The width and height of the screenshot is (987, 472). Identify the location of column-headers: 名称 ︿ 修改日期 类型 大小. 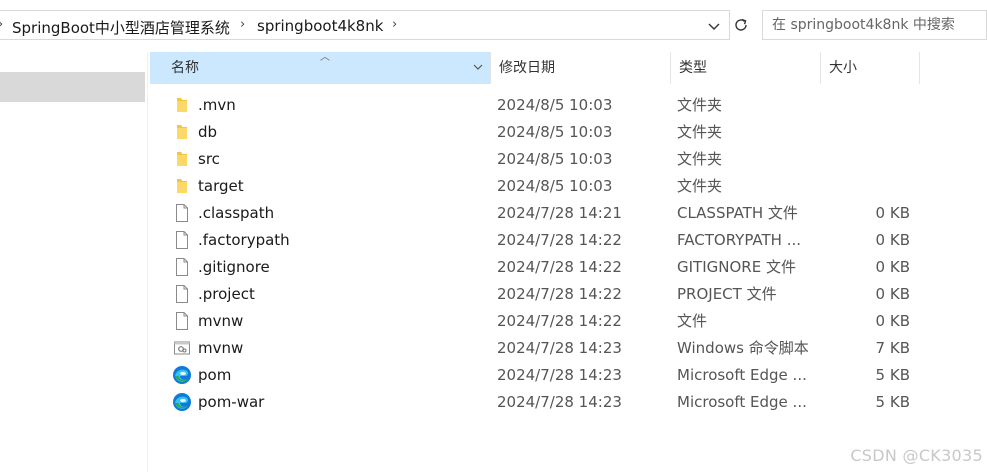
(568, 68).